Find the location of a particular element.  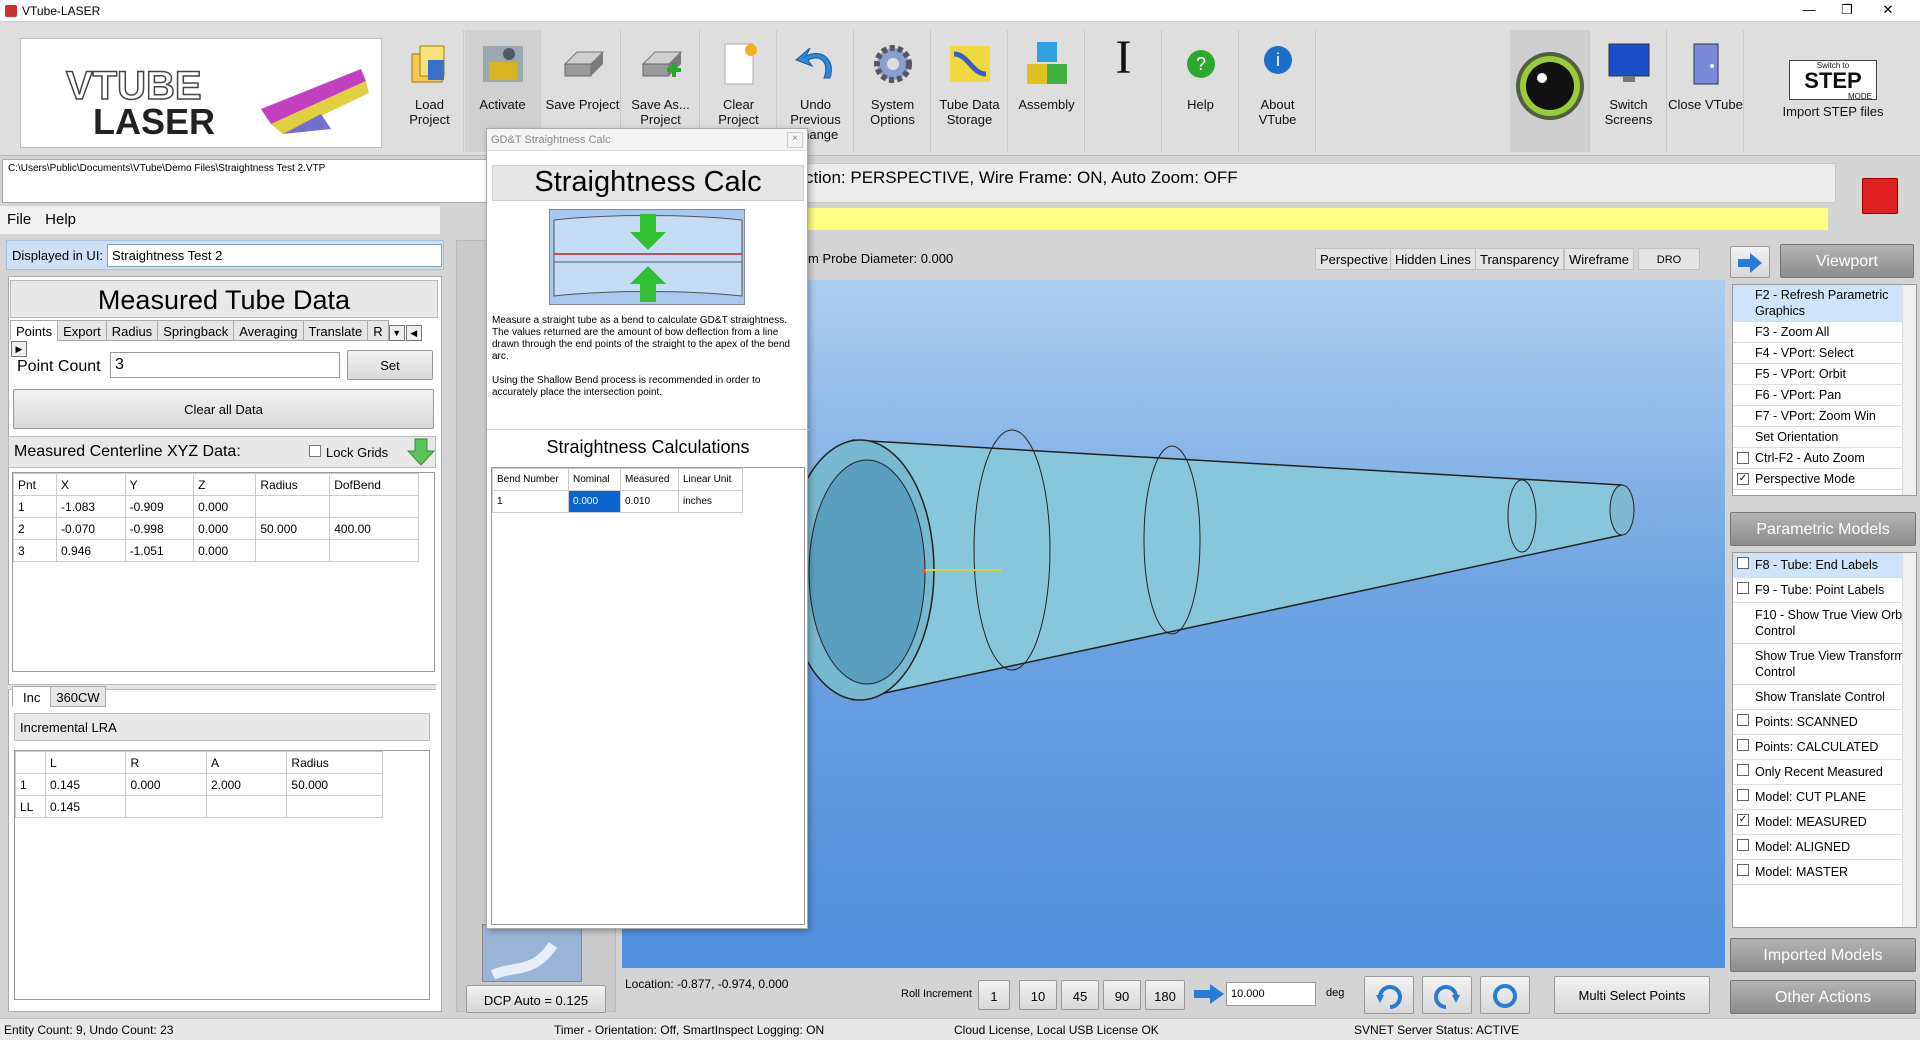

cell: -1.083 is located at coordinates (91, 506).